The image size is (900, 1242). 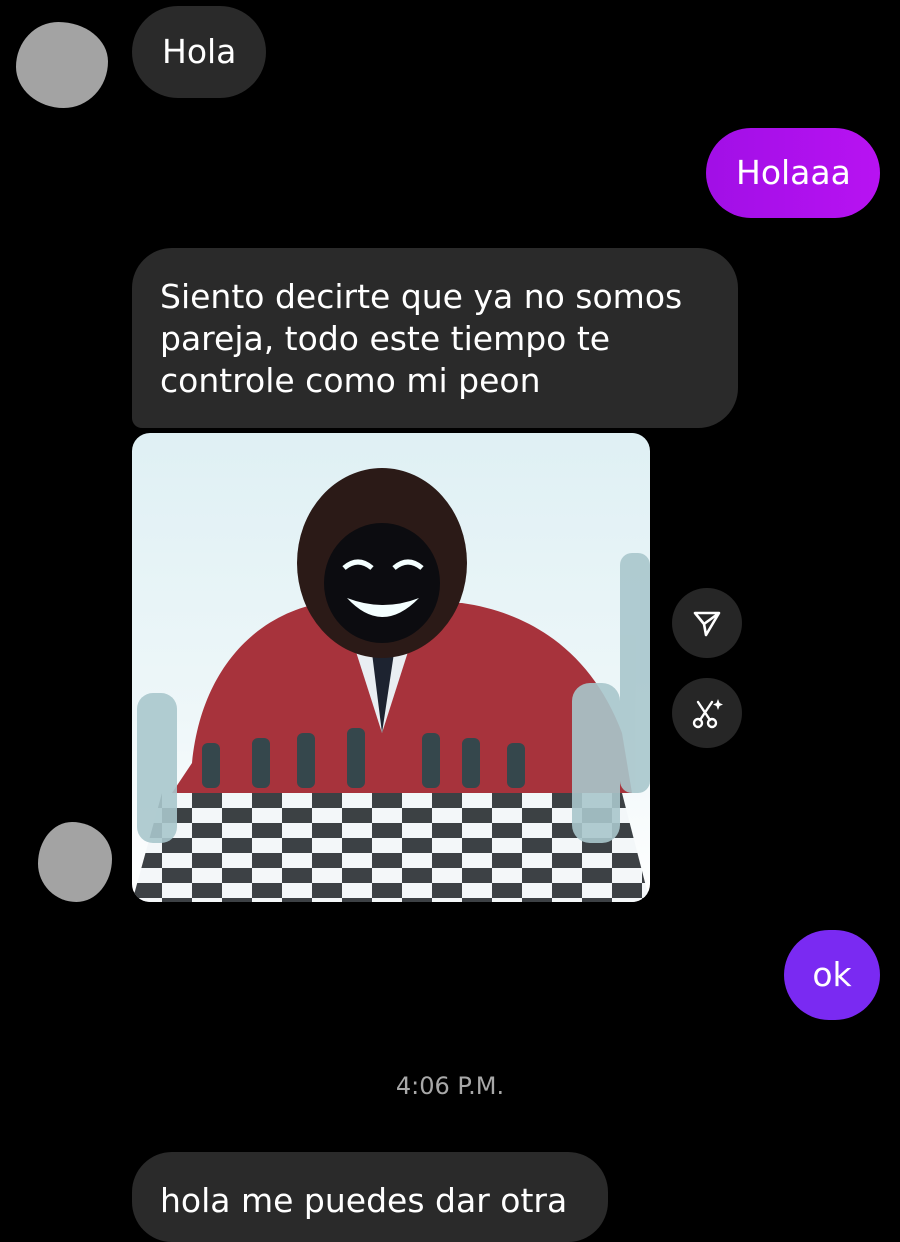 What do you see at coordinates (450, 1086) in the screenshot?
I see `message-timestamp: 4:06 P.M.` at bounding box center [450, 1086].